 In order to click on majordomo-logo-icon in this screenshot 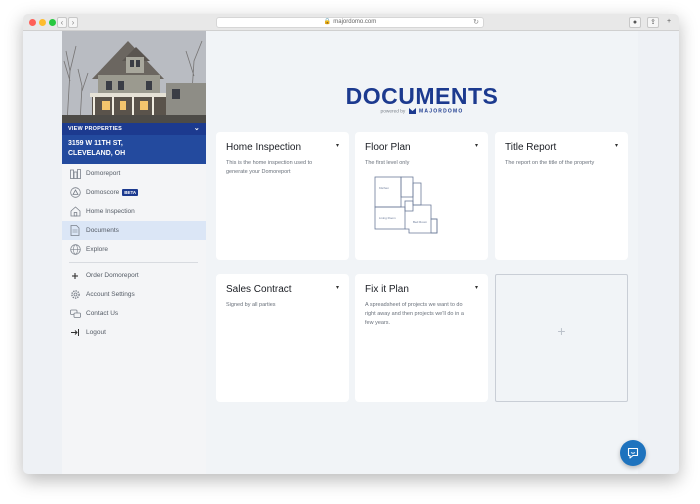, I will do `click(412, 111)`.